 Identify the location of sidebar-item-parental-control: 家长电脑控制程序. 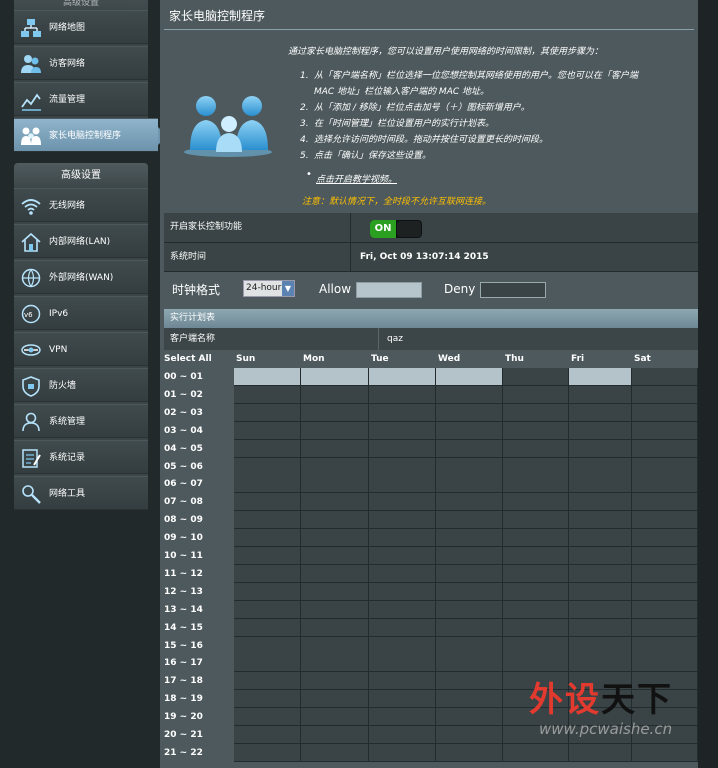
(90, 135).